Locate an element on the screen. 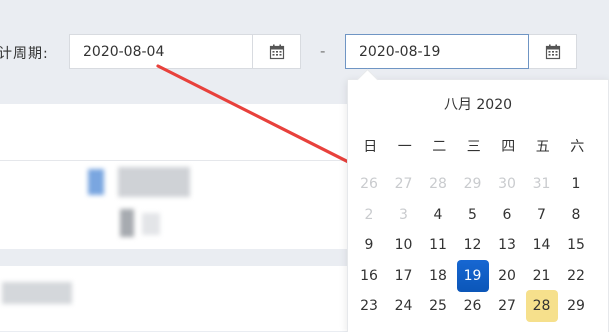  day-cell: 22 is located at coordinates (576, 276).